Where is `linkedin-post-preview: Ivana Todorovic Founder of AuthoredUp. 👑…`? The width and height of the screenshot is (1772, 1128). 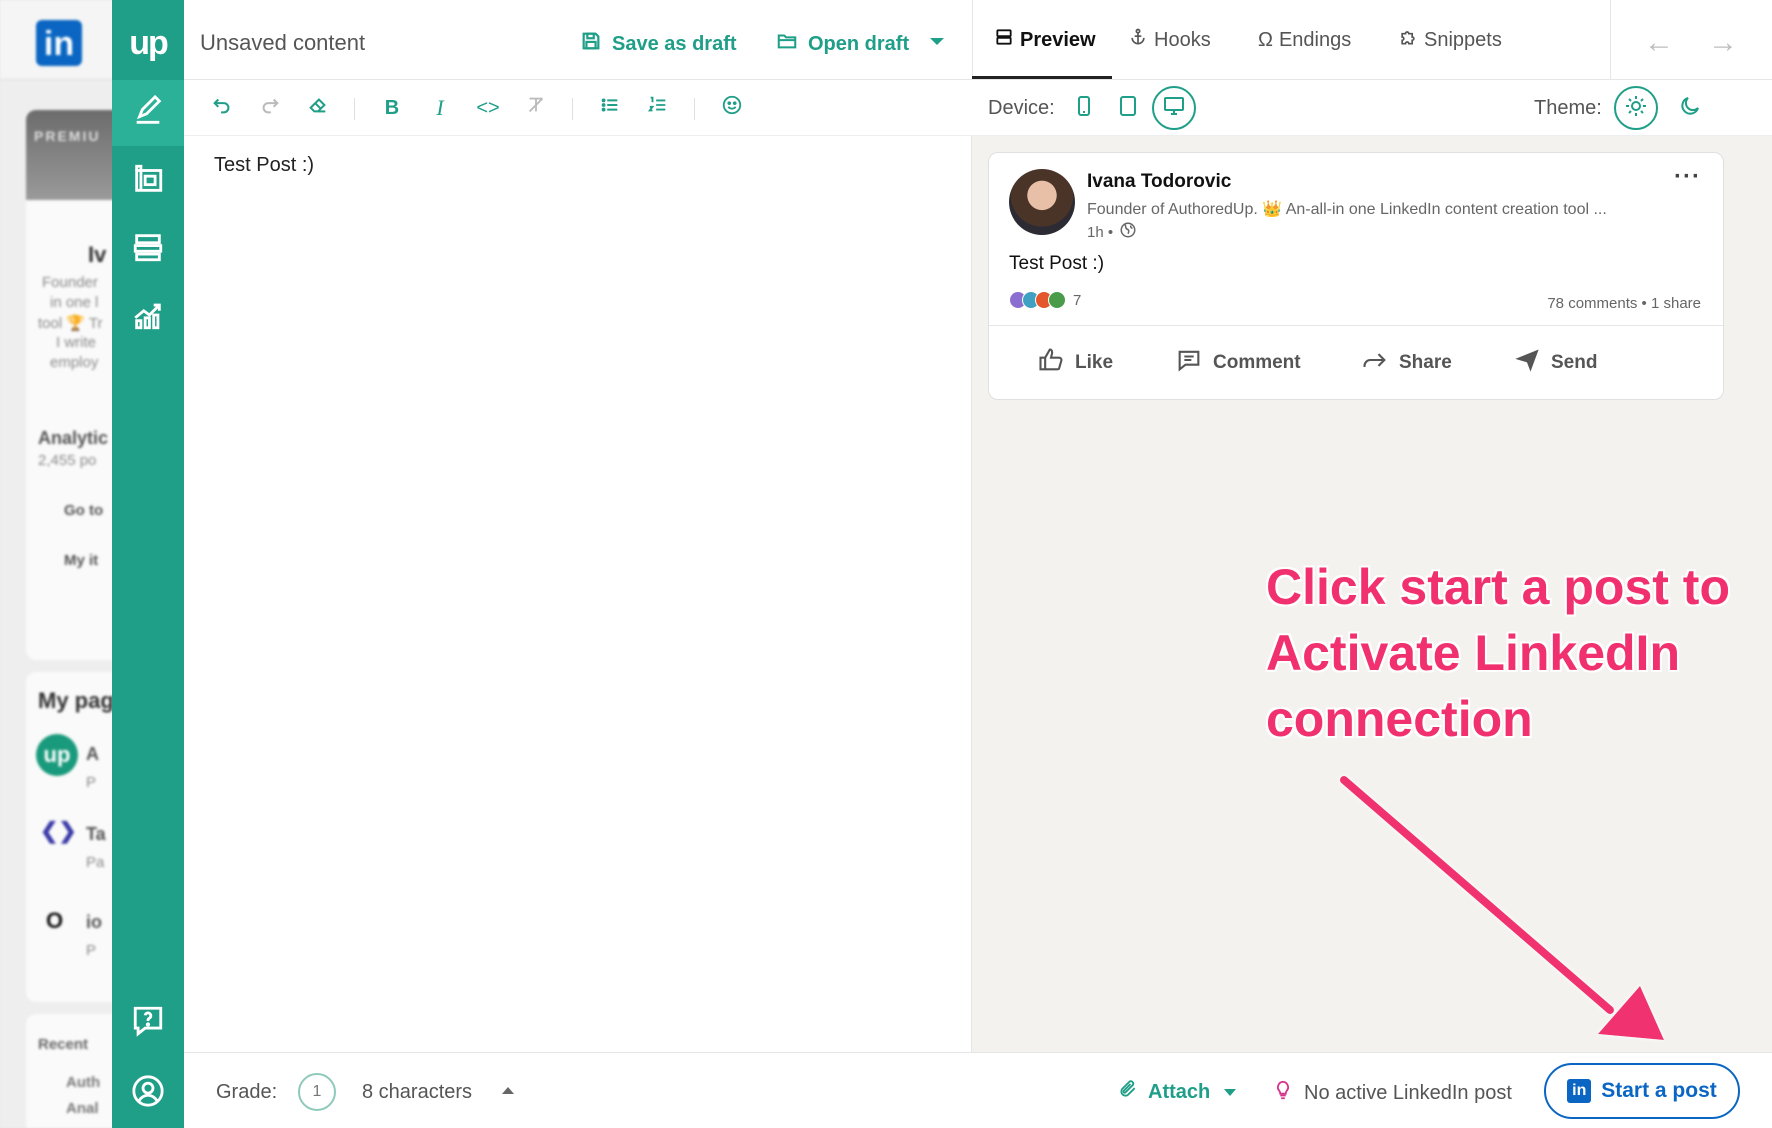 linkedin-post-preview: Ivana Todorovic Founder of AuthoredUp. 👑… is located at coordinates (1356, 276).